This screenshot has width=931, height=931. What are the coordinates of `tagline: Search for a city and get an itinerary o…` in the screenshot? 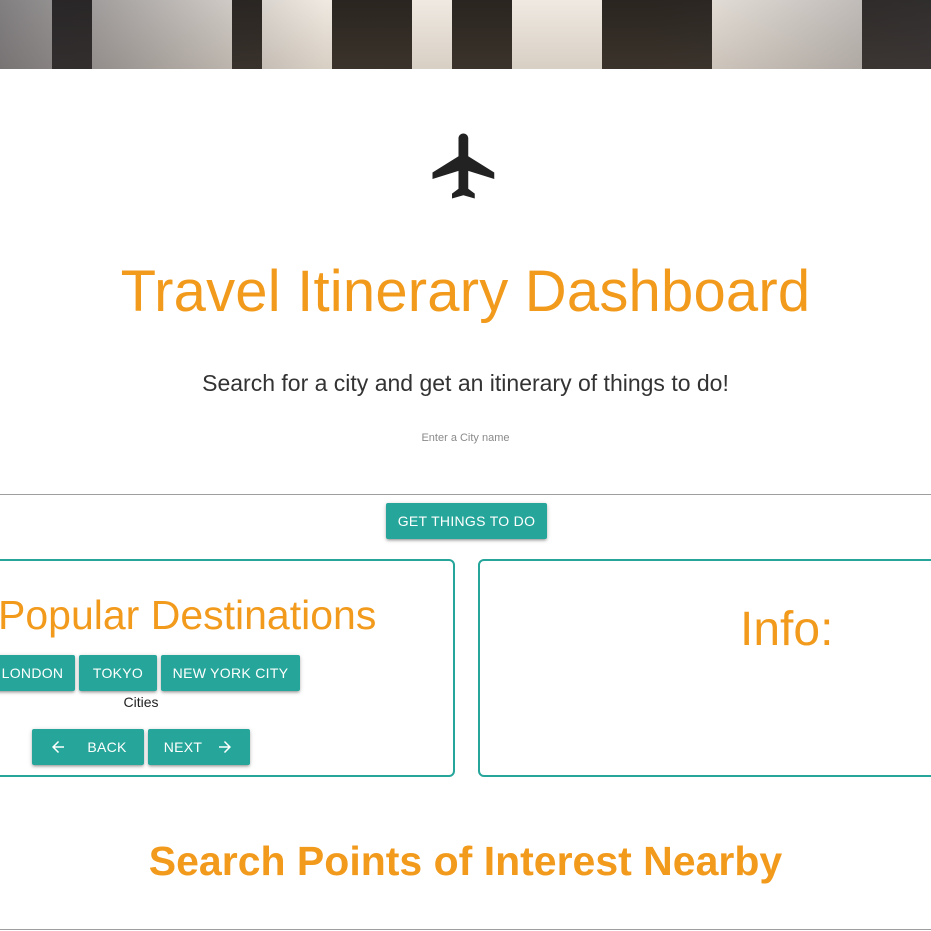 It's located at (465, 383).